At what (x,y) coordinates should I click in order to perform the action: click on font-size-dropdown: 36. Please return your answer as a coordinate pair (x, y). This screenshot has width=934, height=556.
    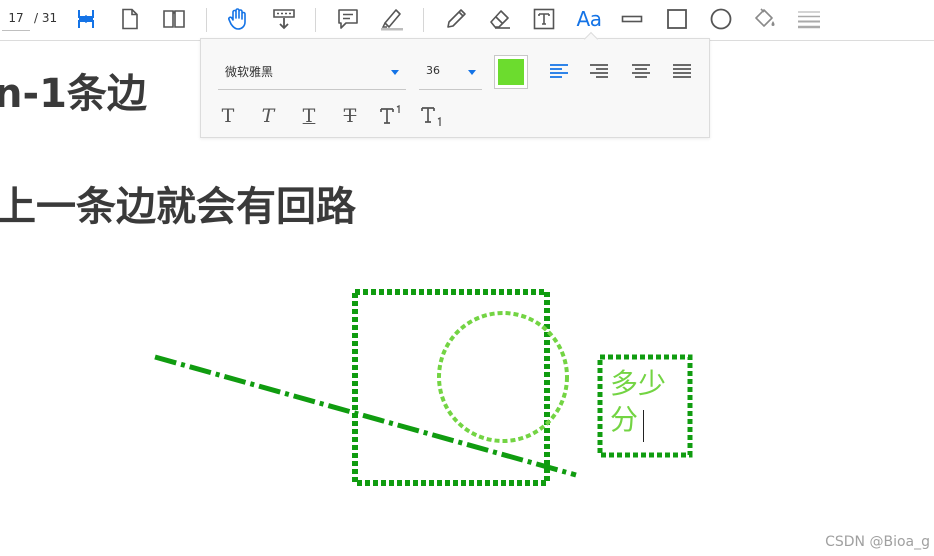
    Looking at the image, I should click on (450, 73).